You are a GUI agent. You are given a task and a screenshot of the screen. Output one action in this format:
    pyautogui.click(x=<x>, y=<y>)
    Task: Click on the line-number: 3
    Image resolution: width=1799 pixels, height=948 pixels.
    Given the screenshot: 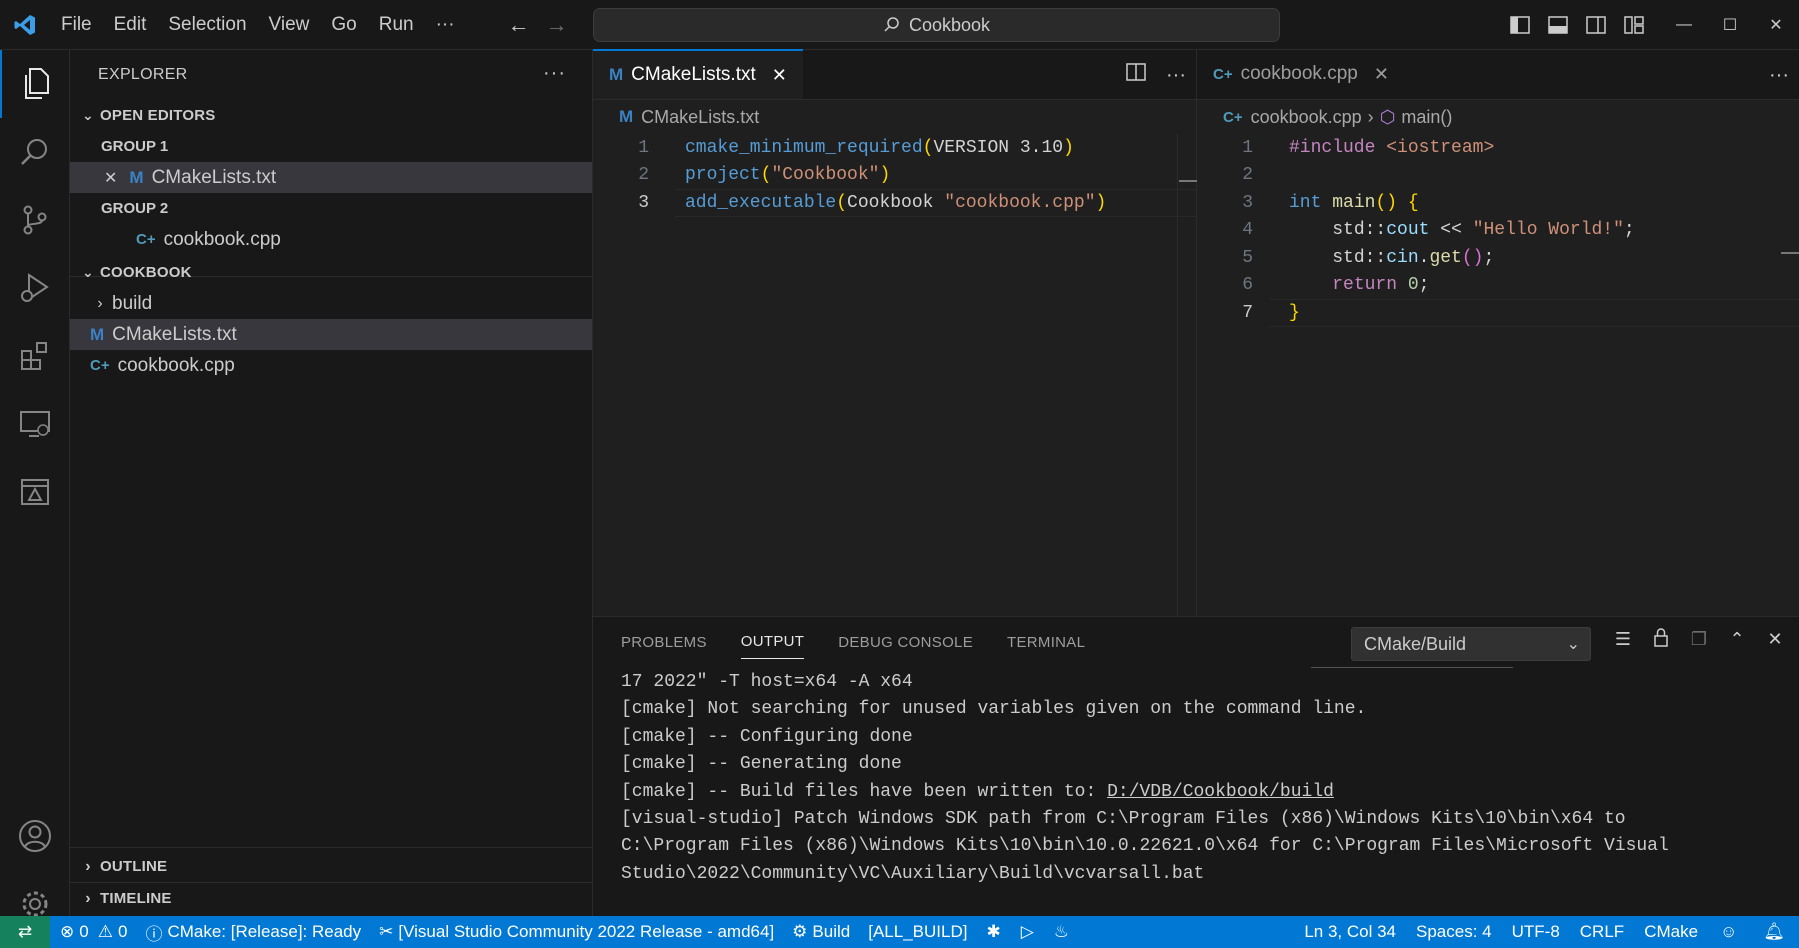 What is the action you would take?
    pyautogui.click(x=1247, y=202)
    